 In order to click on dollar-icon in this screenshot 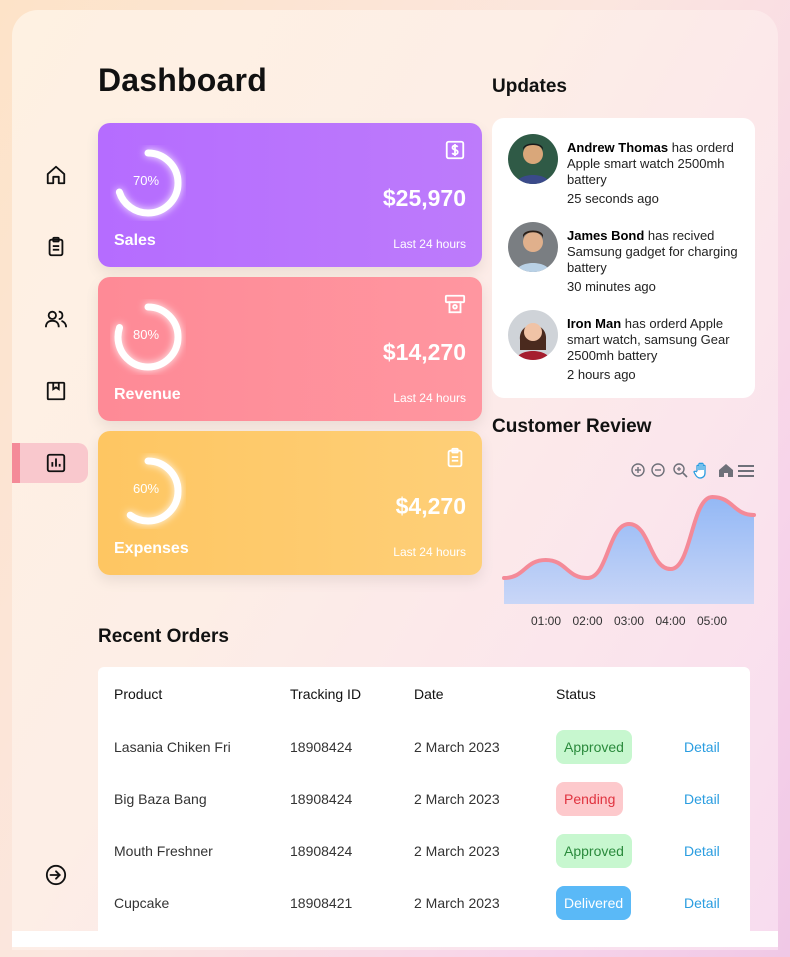, I will do `click(455, 150)`.